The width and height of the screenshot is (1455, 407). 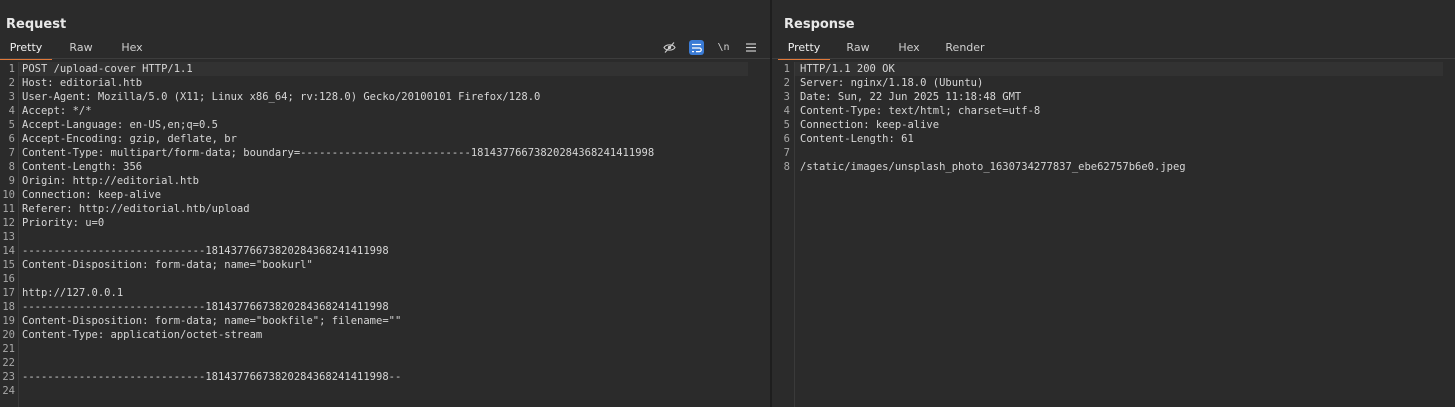 I want to click on request-line-text: Origin: http://editorial.htb, so click(x=111, y=181).